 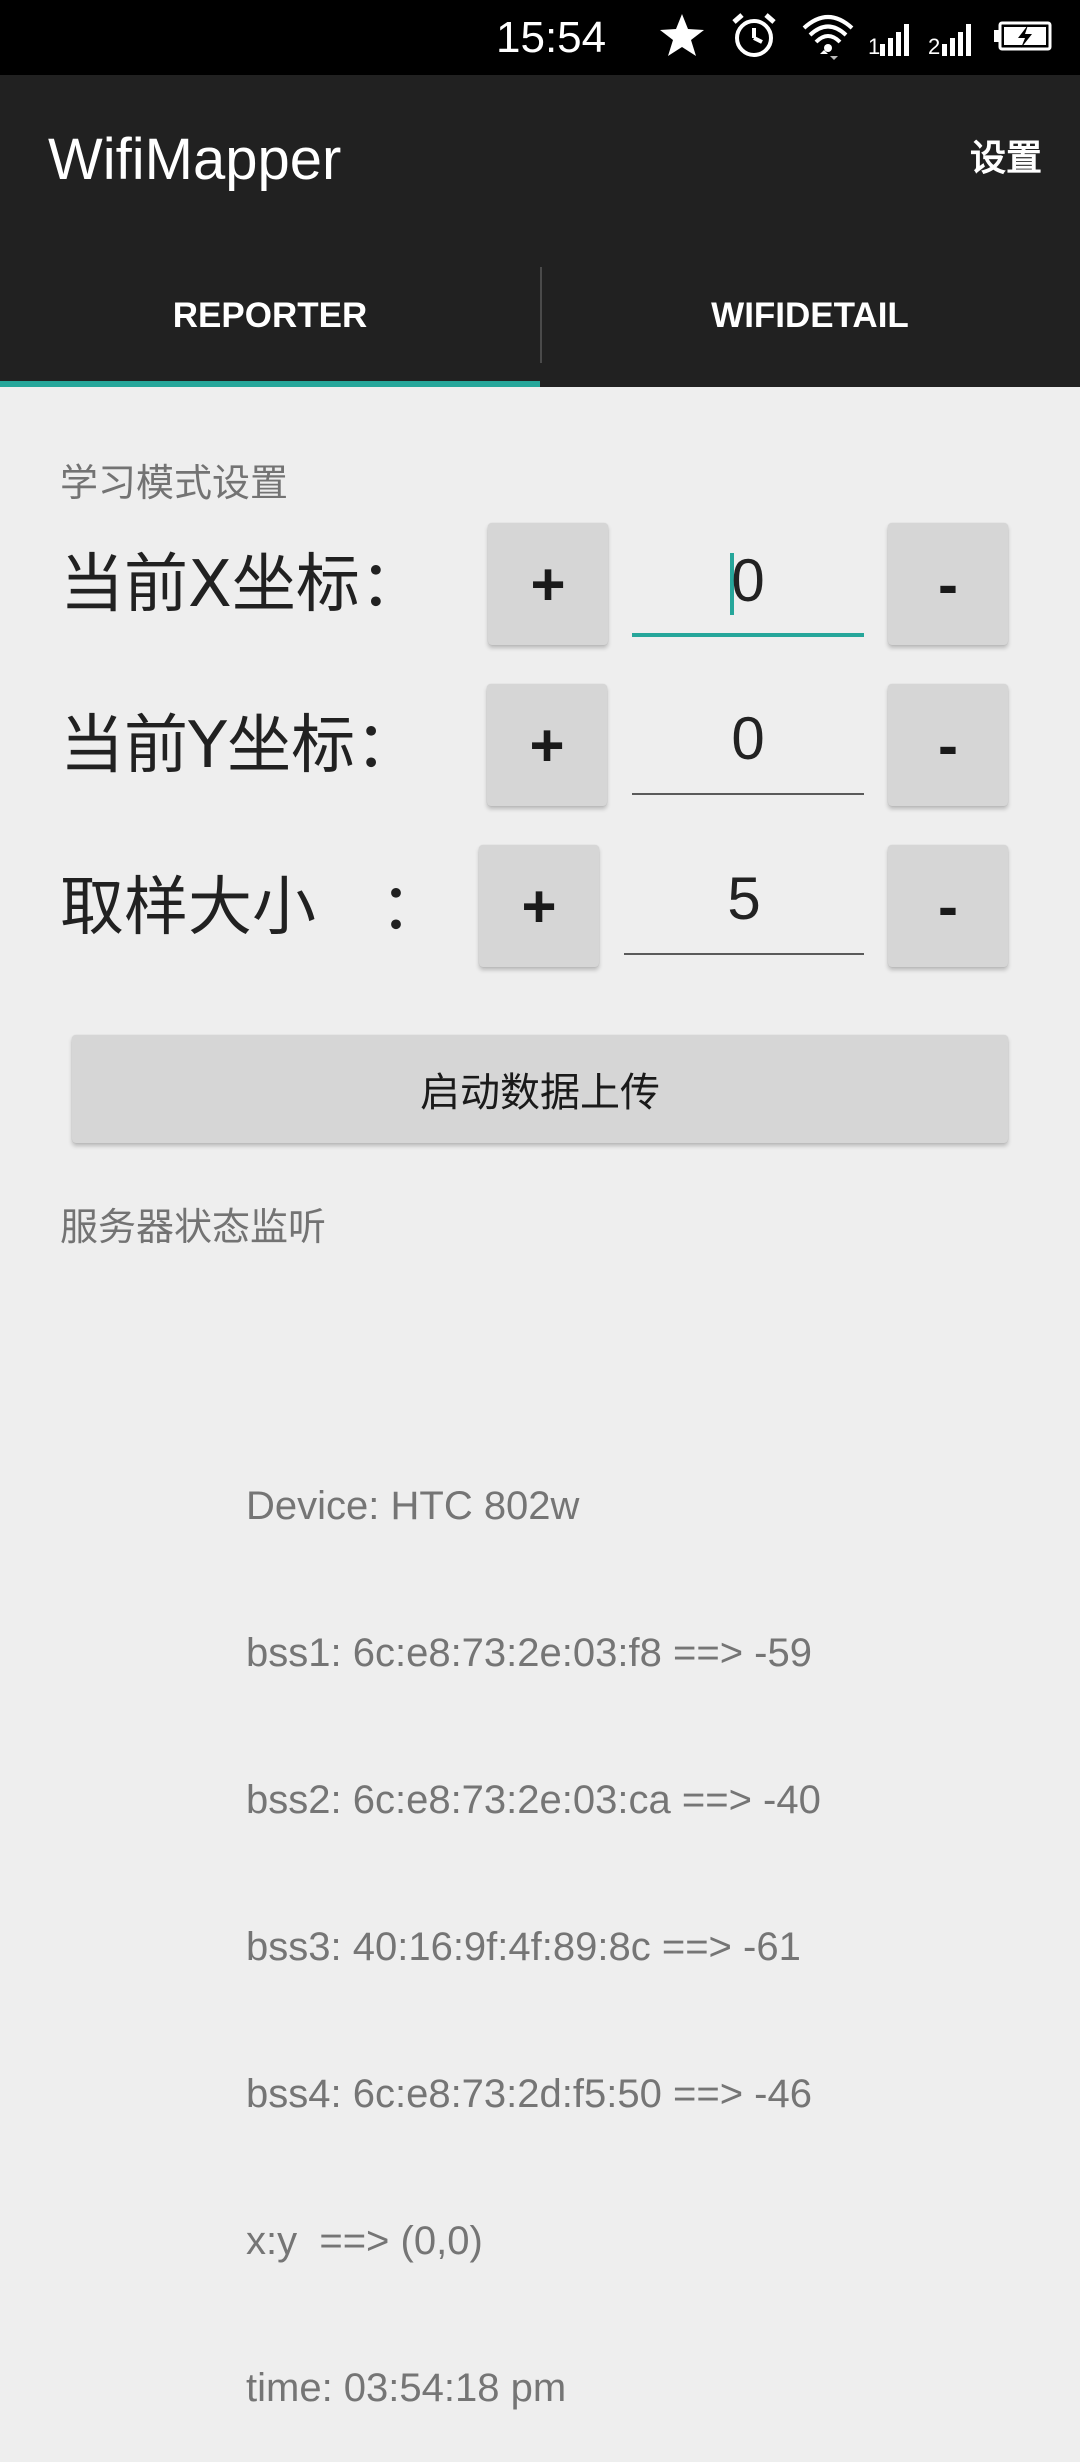 What do you see at coordinates (1006, 159) in the screenshot?
I see `settings-button: 设置` at bounding box center [1006, 159].